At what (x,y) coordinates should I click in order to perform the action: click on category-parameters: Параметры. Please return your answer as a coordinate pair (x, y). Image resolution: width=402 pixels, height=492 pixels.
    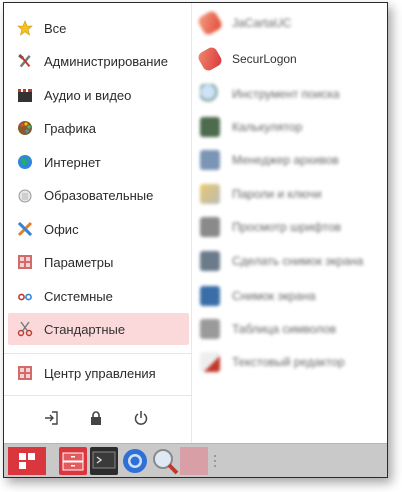
    Looking at the image, I should click on (98, 262).